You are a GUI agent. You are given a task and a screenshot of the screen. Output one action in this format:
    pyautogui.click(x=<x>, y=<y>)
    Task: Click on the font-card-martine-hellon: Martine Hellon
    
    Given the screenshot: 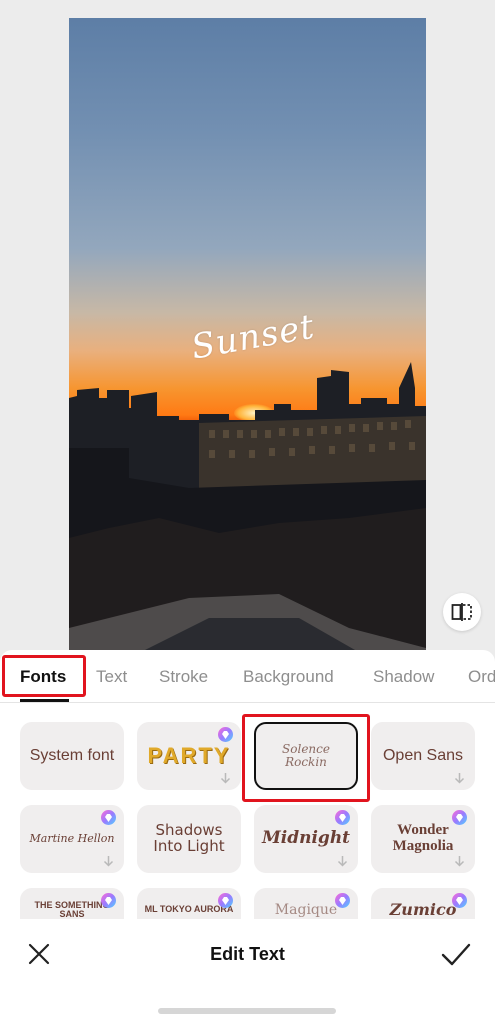 What is the action you would take?
    pyautogui.click(x=72, y=839)
    